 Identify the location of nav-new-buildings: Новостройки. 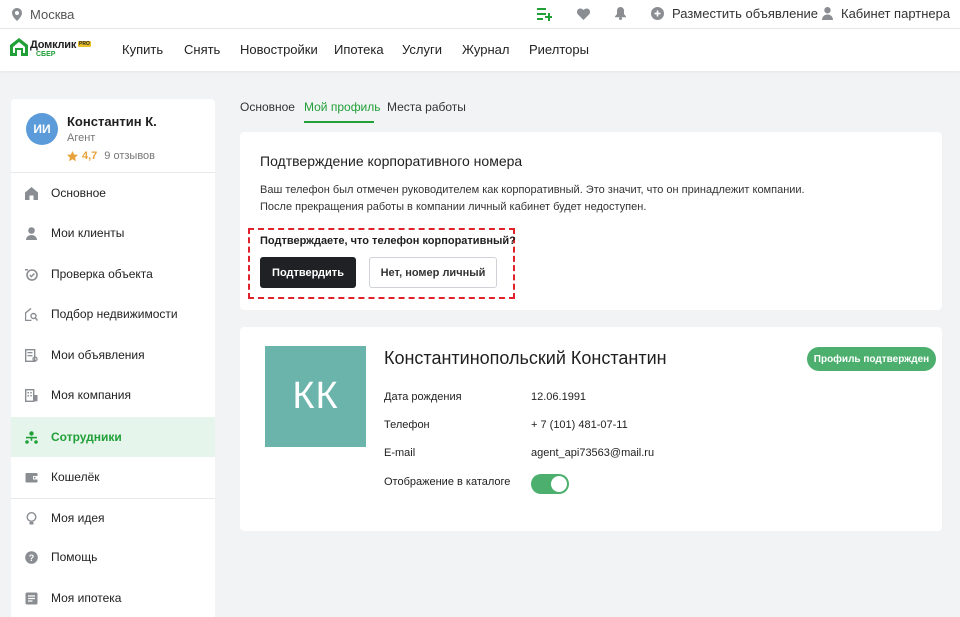
(279, 49).